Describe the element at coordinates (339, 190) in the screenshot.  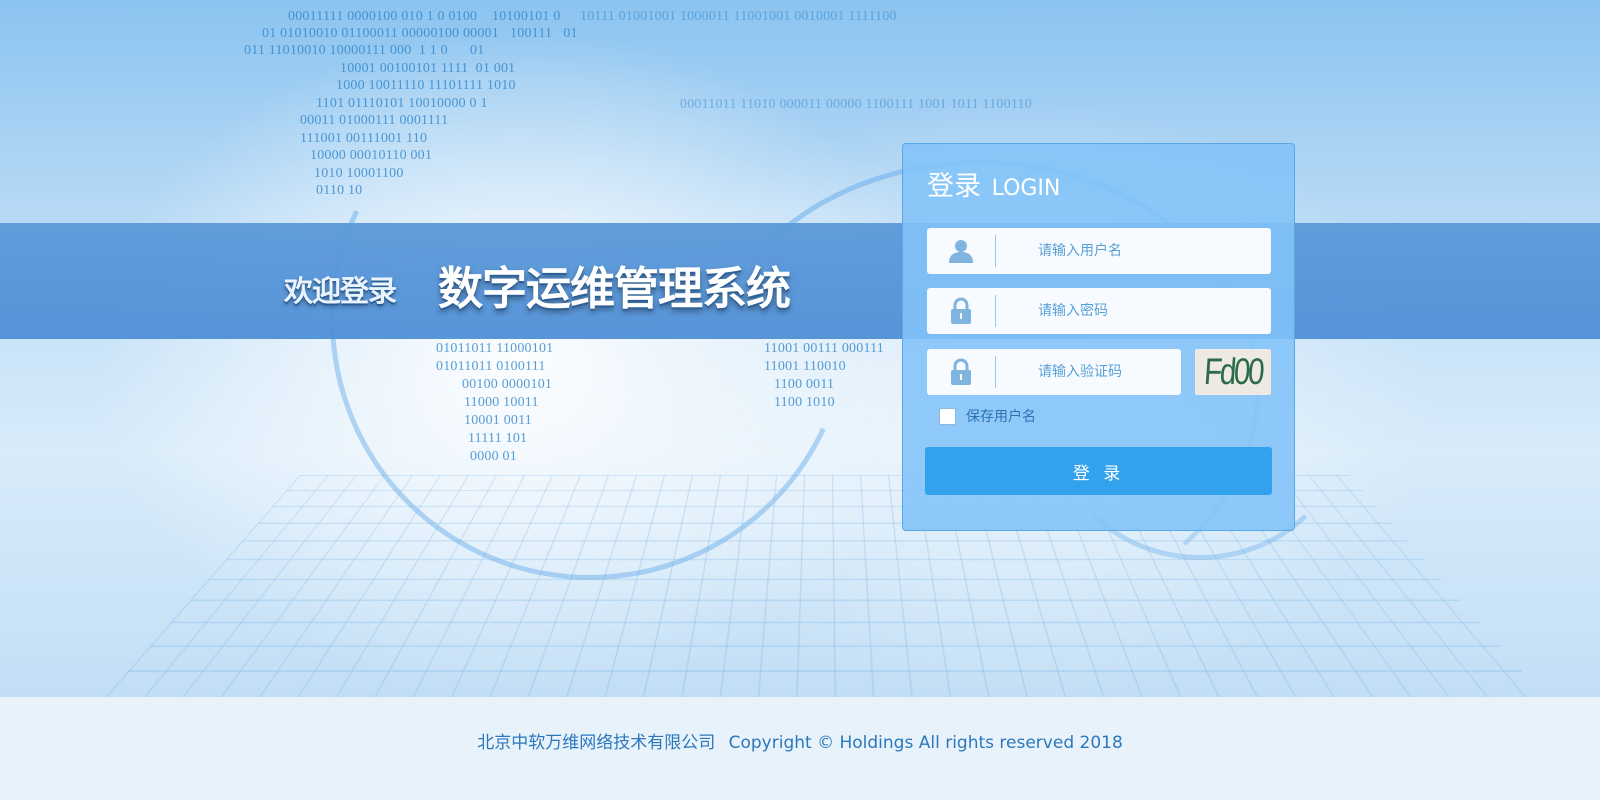
I see `binary-text-block: 0110 10` at that location.